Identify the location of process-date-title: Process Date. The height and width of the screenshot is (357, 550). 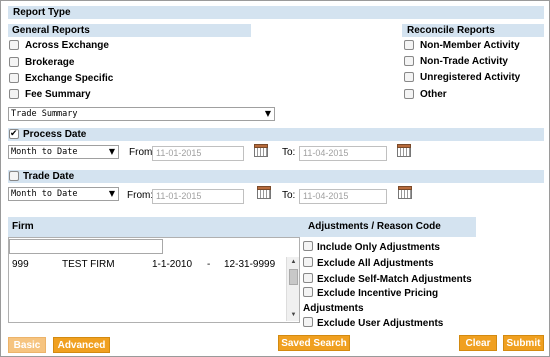
(55, 134).